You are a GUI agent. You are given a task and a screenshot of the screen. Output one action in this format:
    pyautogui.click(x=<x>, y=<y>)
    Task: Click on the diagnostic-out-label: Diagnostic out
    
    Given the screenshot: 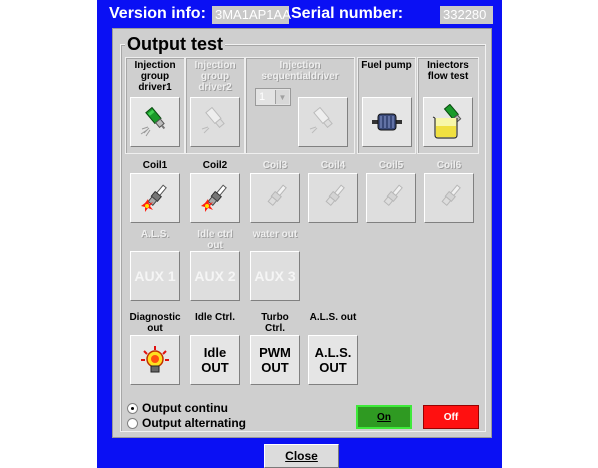 What is the action you would take?
    pyautogui.click(x=155, y=323)
    